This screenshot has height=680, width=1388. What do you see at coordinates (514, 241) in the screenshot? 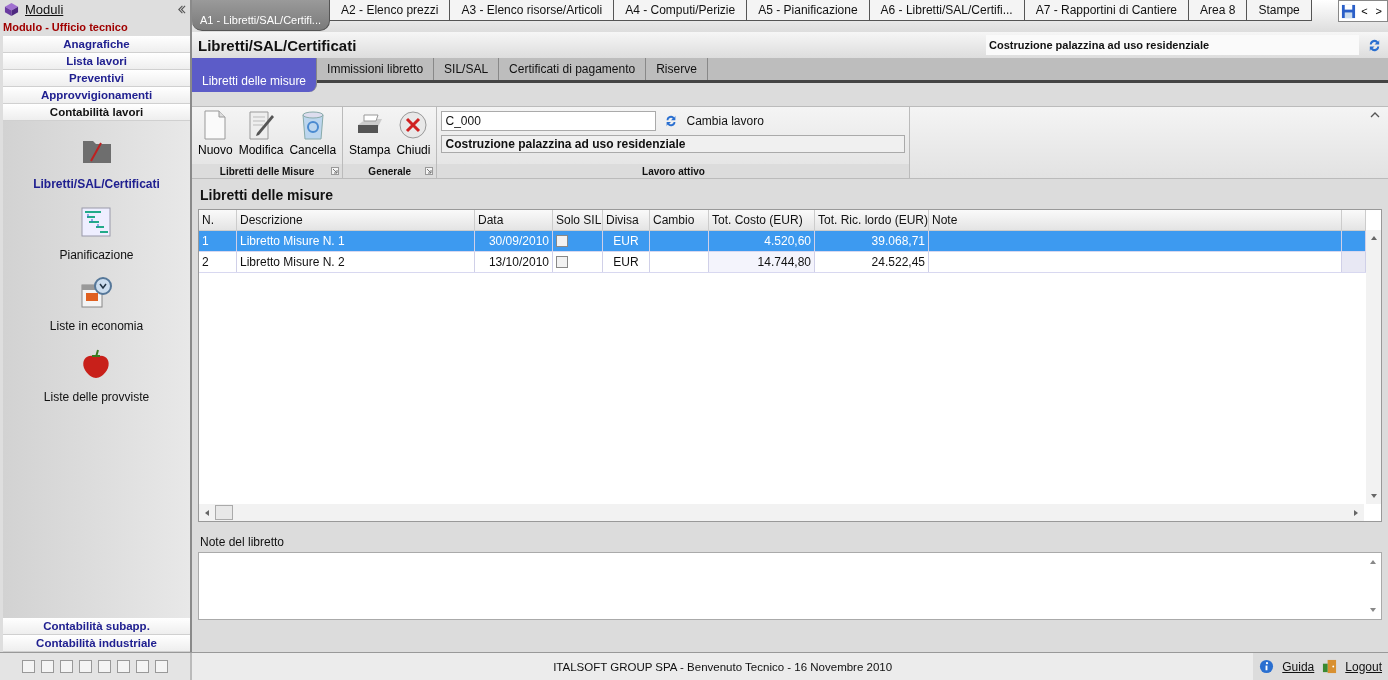
I see `table-cell: 30/09/2010` at bounding box center [514, 241].